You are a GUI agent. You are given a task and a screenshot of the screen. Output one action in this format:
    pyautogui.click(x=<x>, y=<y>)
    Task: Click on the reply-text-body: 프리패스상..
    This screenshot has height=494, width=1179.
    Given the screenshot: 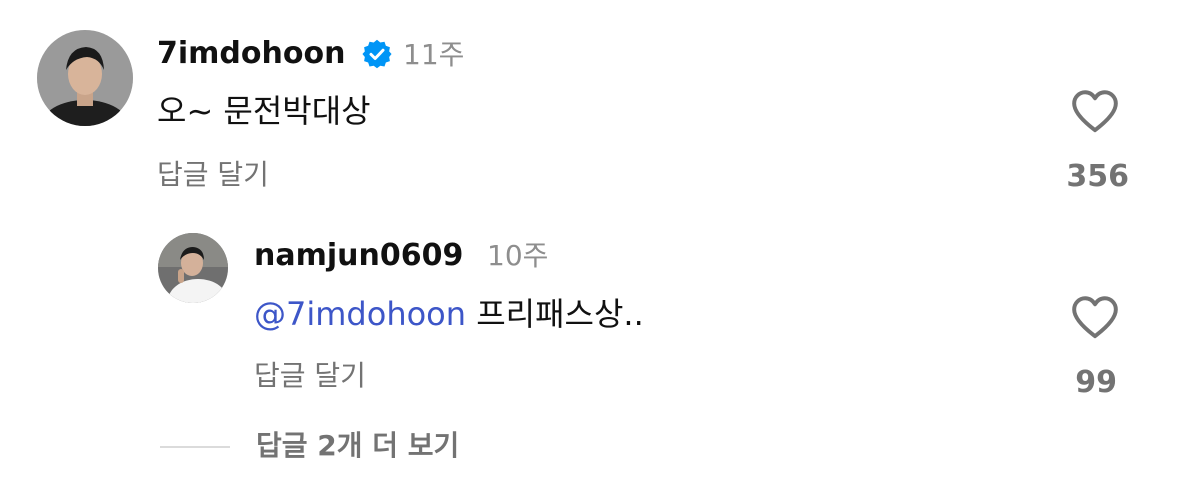 What is the action you would take?
    pyautogui.click(x=555, y=314)
    